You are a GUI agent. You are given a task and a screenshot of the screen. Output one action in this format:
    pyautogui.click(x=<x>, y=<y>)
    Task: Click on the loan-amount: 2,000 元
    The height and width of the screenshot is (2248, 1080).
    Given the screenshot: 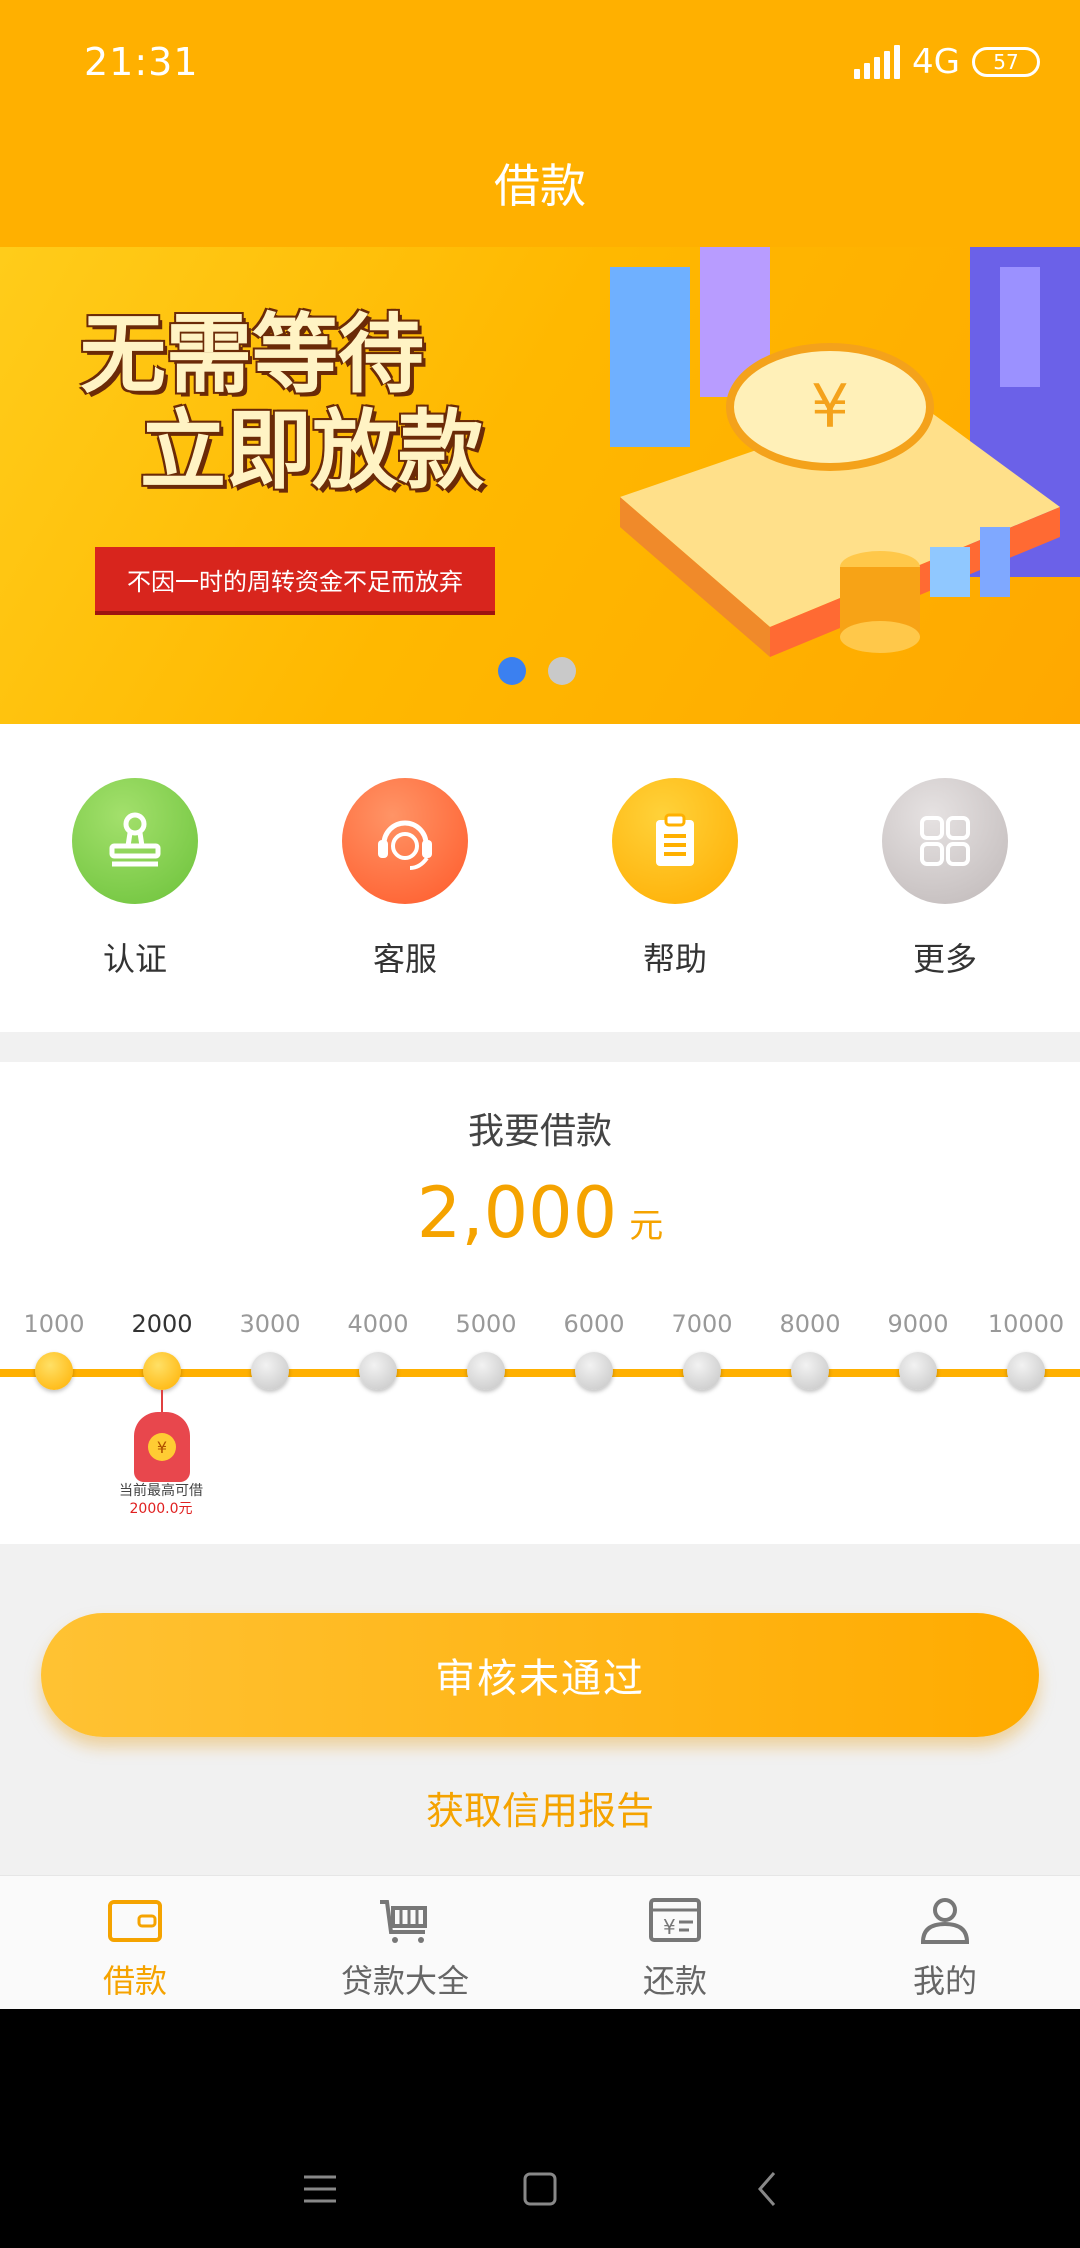 What is the action you would take?
    pyautogui.click(x=540, y=1213)
    